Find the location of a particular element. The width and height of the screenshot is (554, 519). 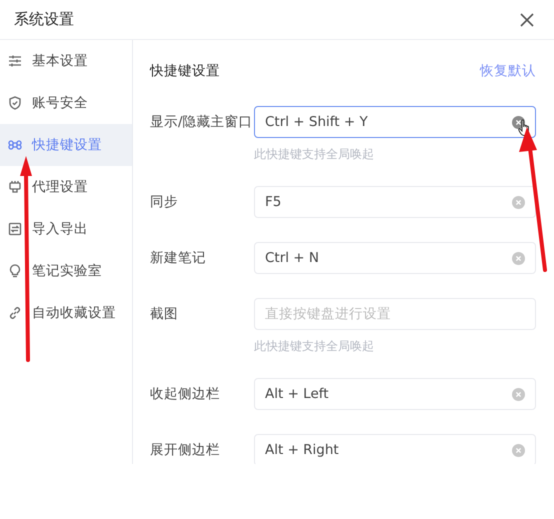

command-icon is located at coordinates (15, 145).